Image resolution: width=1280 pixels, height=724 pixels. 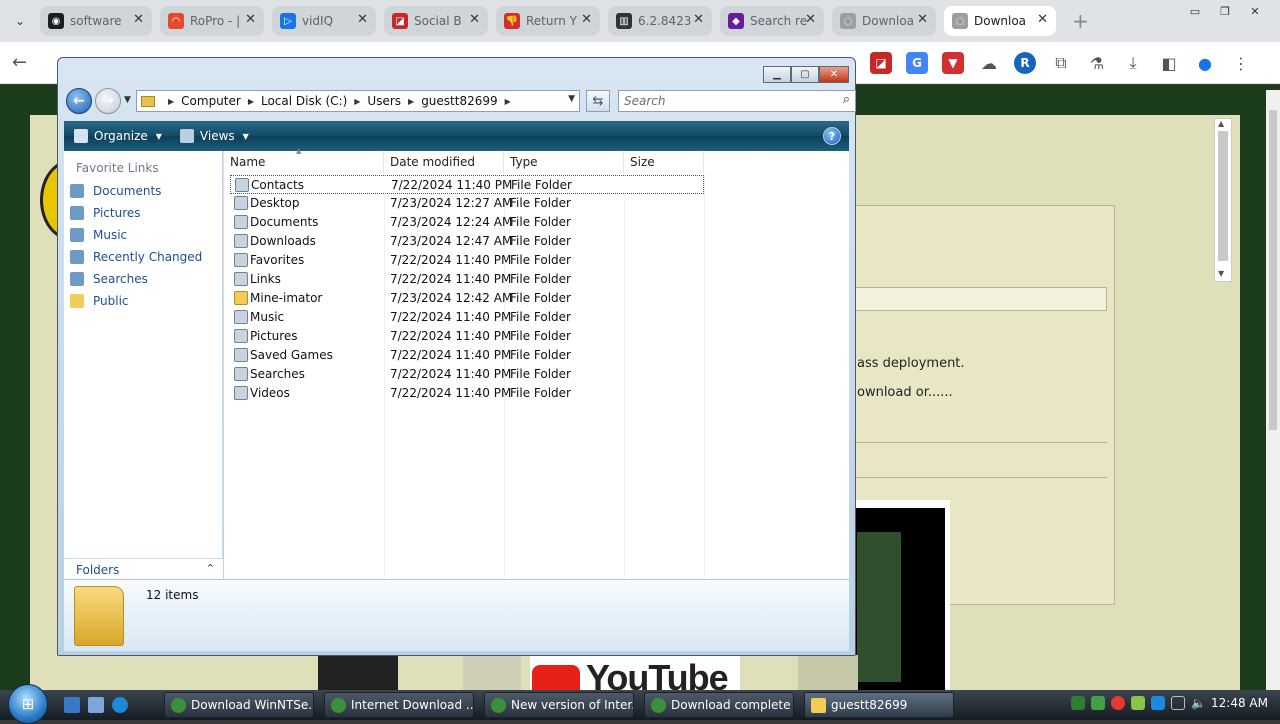 I want to click on browser-tab: 👎 Return Y ✕, so click(x=548, y=21).